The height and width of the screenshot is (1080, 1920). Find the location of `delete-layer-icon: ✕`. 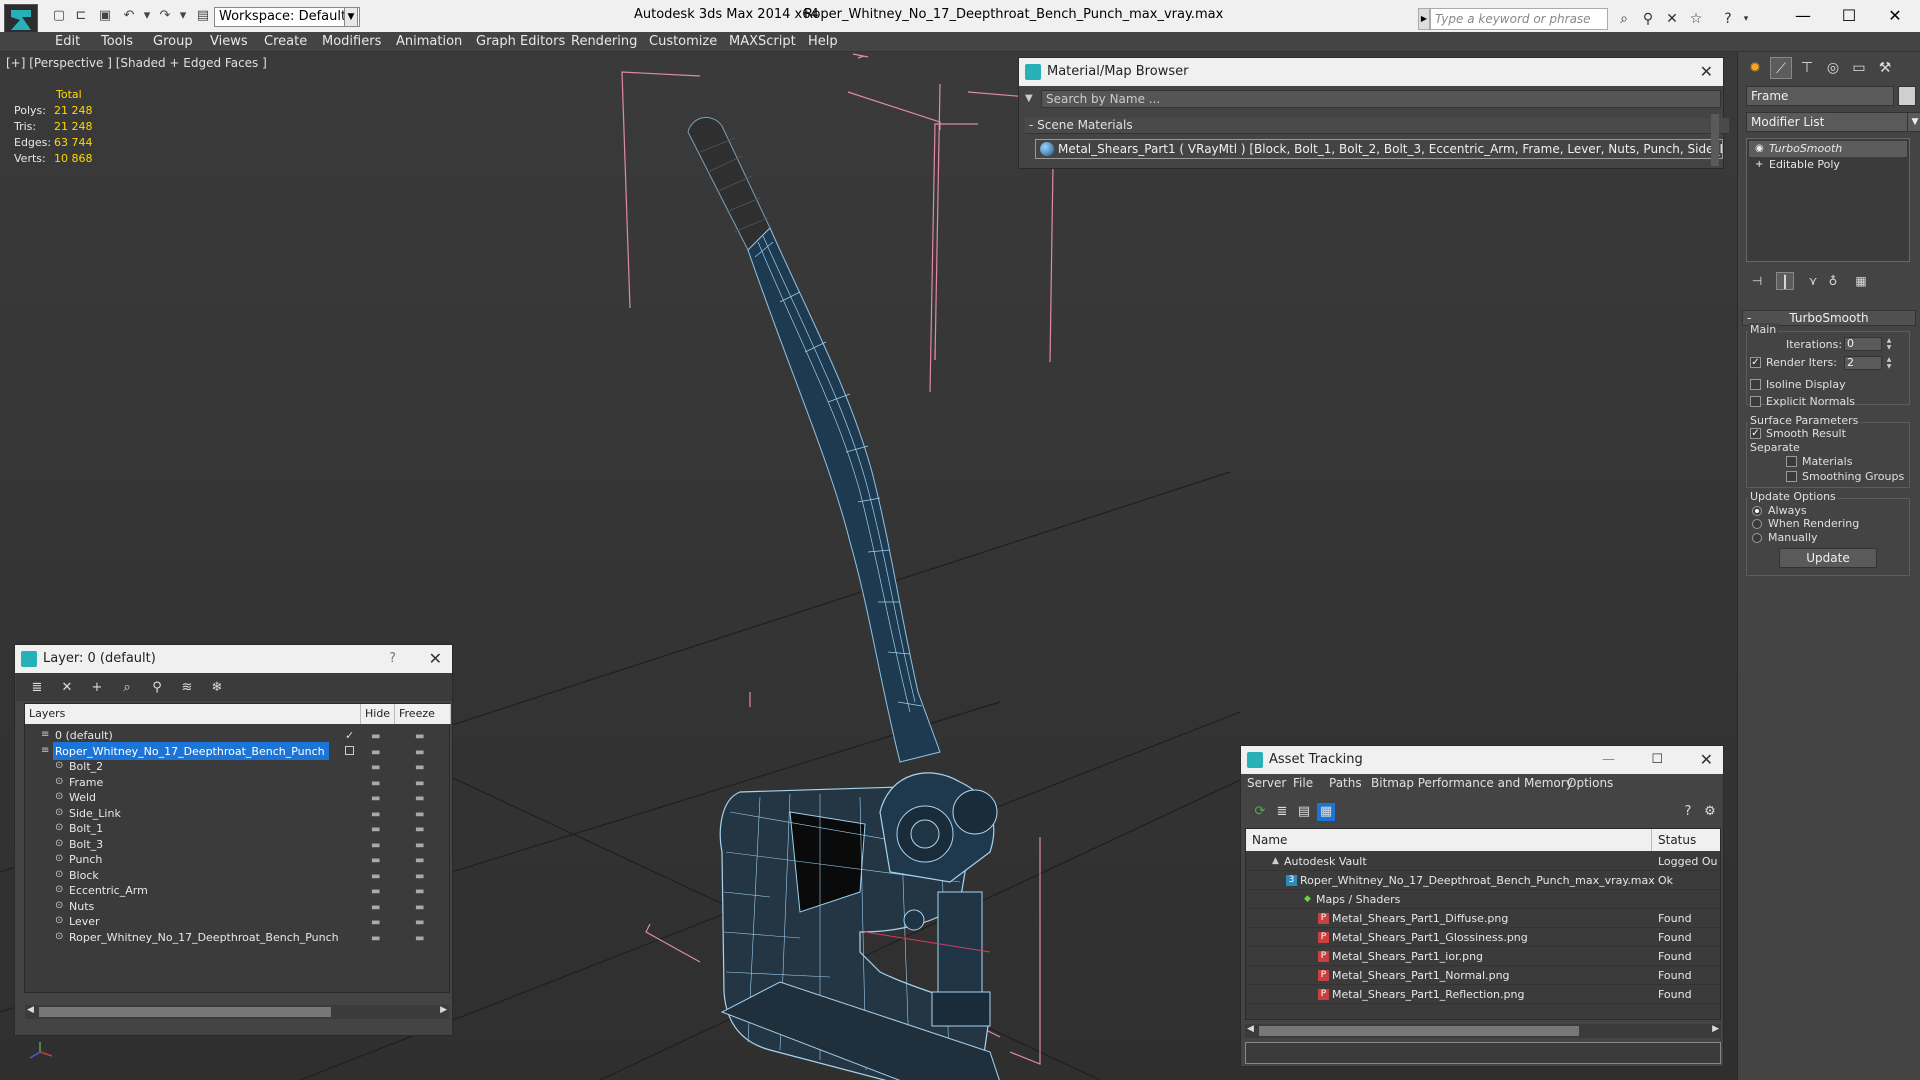

delete-layer-icon: ✕ is located at coordinates (67, 688).